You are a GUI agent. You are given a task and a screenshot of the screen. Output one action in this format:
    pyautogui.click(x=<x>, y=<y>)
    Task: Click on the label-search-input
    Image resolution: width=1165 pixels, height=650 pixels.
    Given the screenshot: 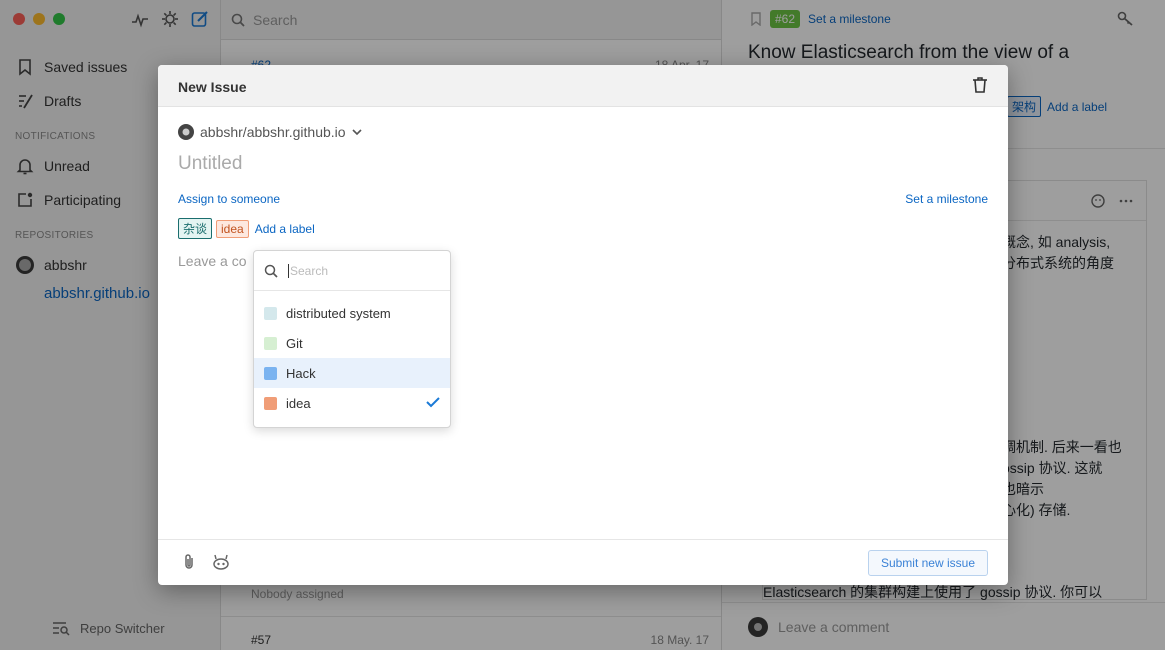 What is the action you would take?
    pyautogui.click(x=363, y=270)
    